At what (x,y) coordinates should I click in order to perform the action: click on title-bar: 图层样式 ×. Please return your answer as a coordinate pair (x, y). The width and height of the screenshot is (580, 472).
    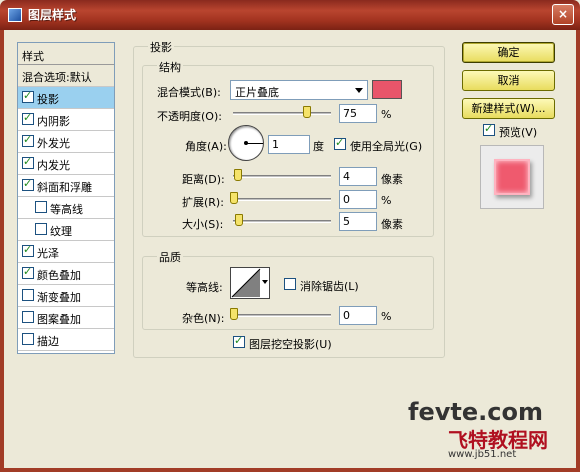
    Looking at the image, I should click on (290, 15).